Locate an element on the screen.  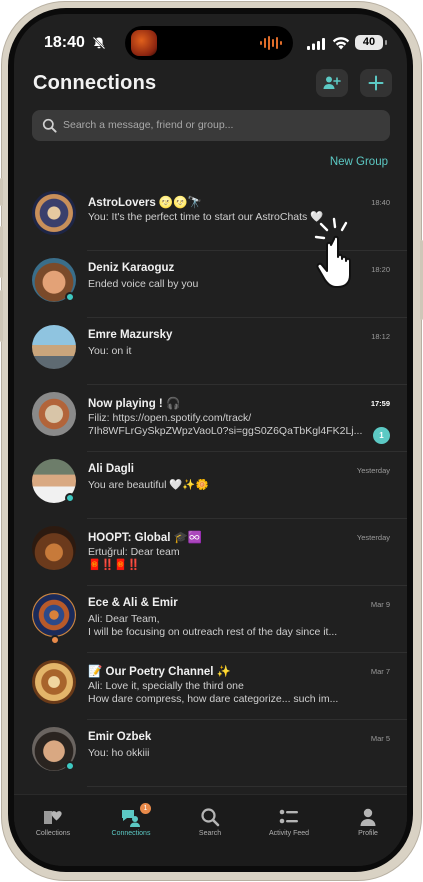
chat-preview: You are beautiful 🤍✨🌼 is located at coordinates (148, 485).